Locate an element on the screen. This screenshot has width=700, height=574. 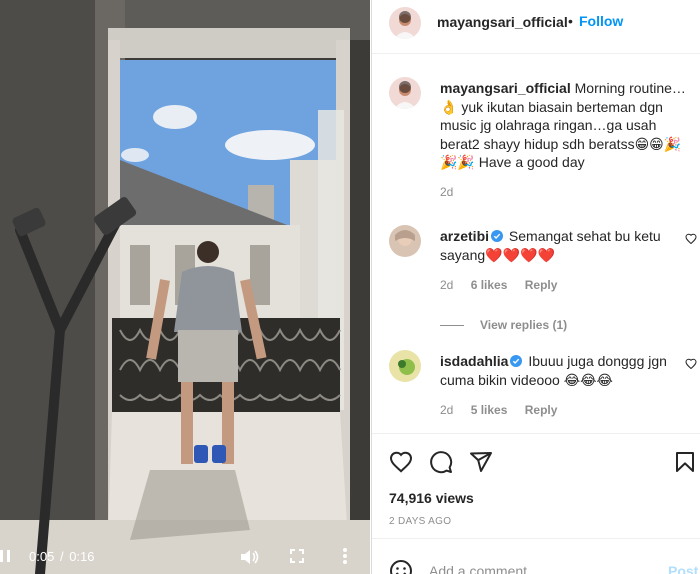
duration: 0:16 is located at coordinates (82, 556).